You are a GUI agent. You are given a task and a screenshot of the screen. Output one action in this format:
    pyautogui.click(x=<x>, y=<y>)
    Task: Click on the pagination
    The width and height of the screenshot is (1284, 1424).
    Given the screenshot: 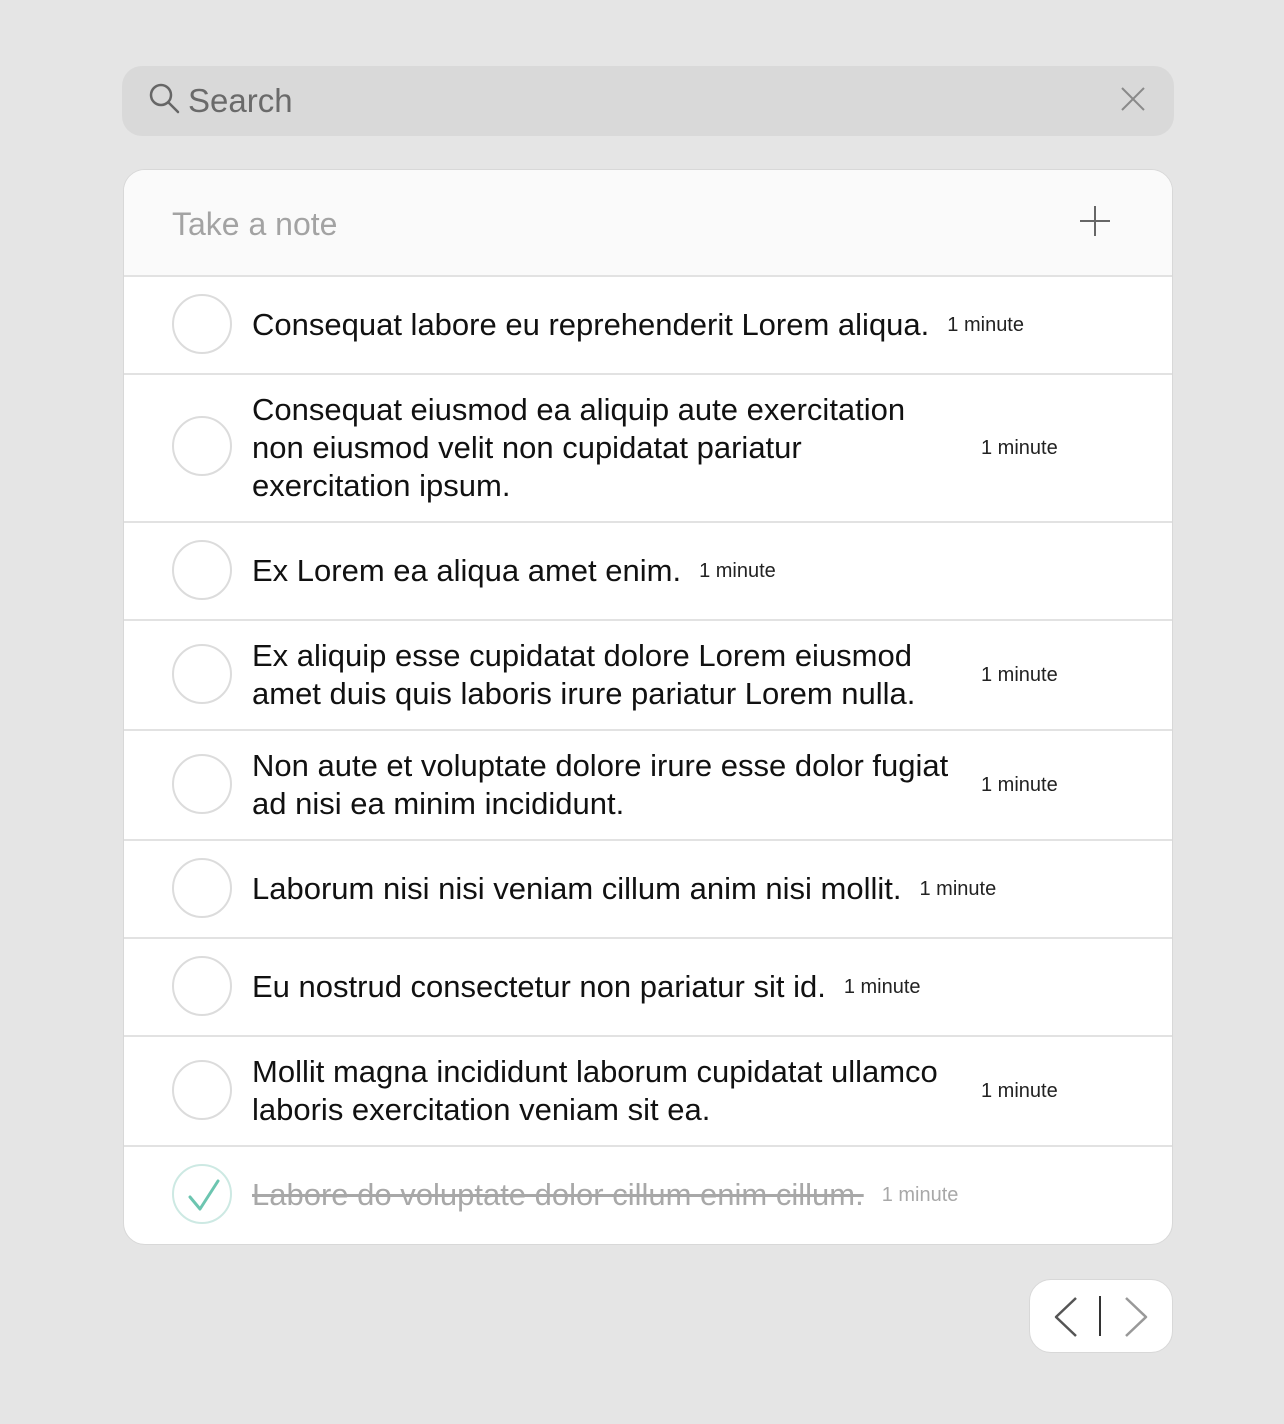 What is the action you would take?
    pyautogui.click(x=1101, y=1316)
    